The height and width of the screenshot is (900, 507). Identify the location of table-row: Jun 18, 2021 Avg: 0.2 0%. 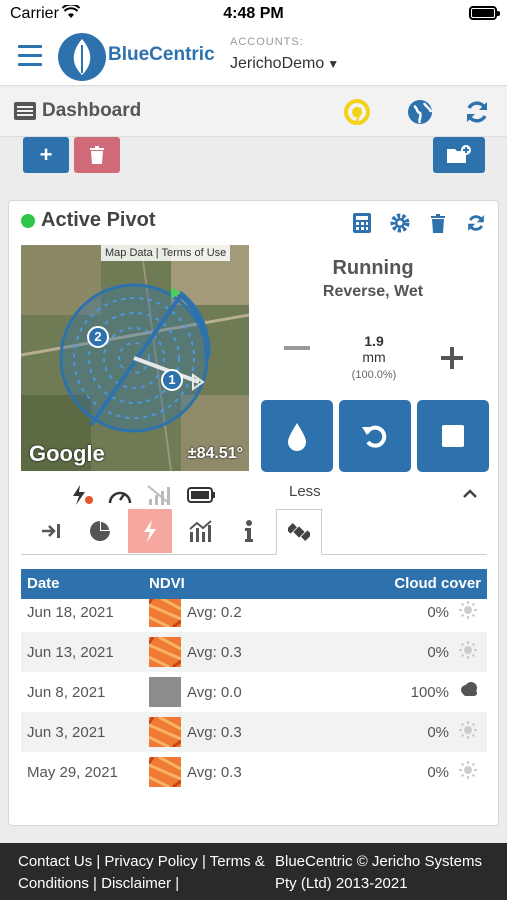
(254, 615).